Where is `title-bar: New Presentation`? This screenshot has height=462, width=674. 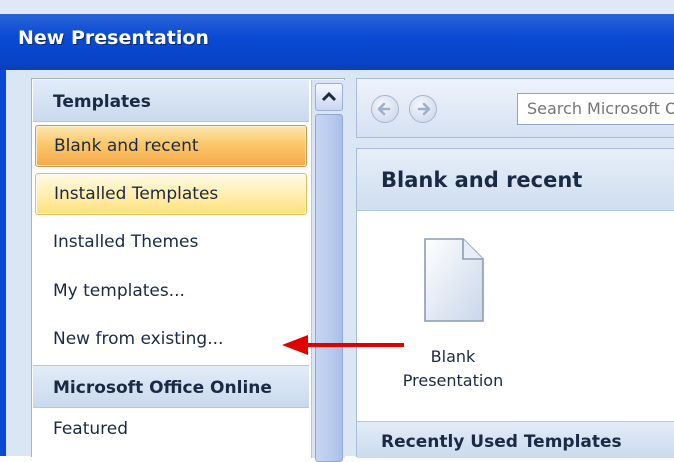 title-bar: New Presentation is located at coordinates (337, 40).